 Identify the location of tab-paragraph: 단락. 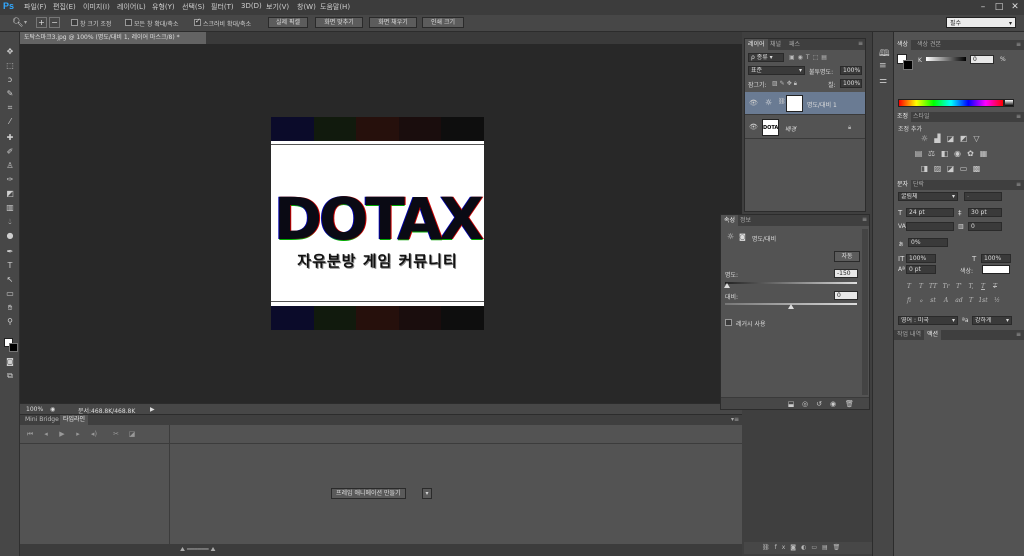
(918, 185).